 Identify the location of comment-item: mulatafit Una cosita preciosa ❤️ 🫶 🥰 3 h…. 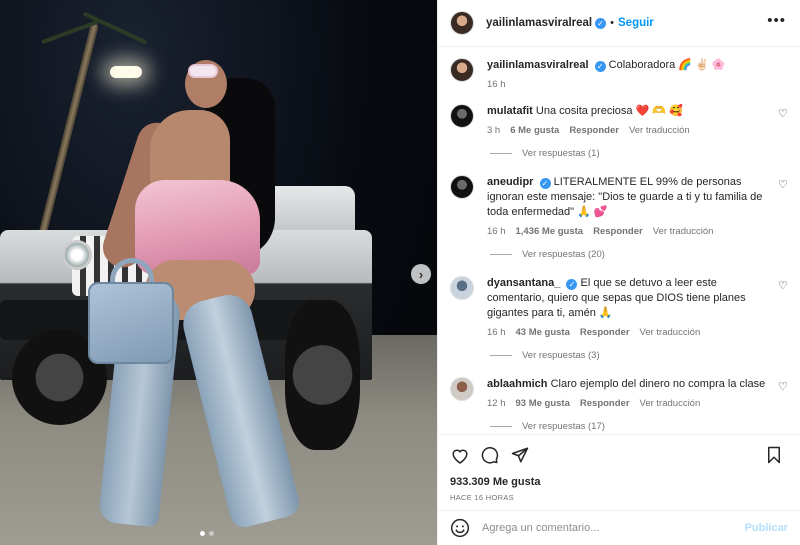
(619, 120).